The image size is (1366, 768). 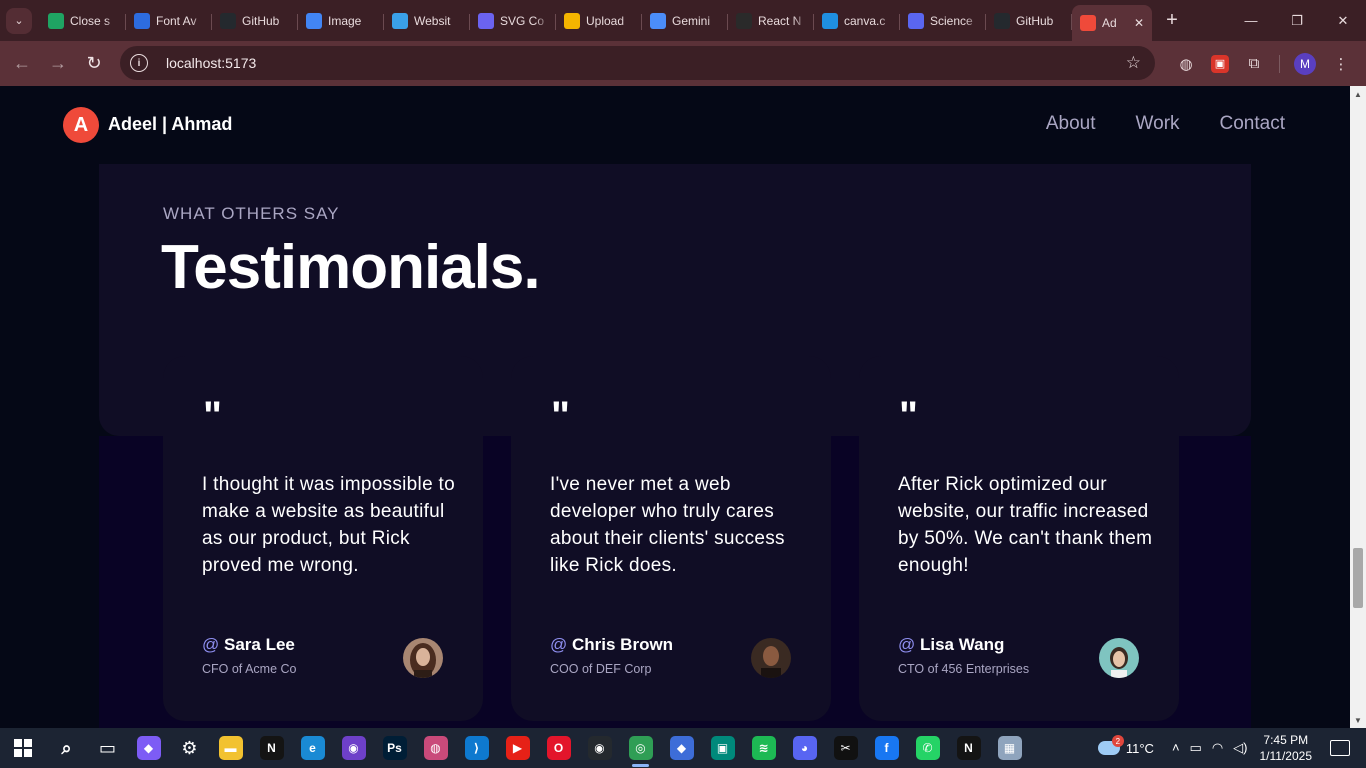 What do you see at coordinates (486, 20) in the screenshot?
I see `svg-icon` at bounding box center [486, 20].